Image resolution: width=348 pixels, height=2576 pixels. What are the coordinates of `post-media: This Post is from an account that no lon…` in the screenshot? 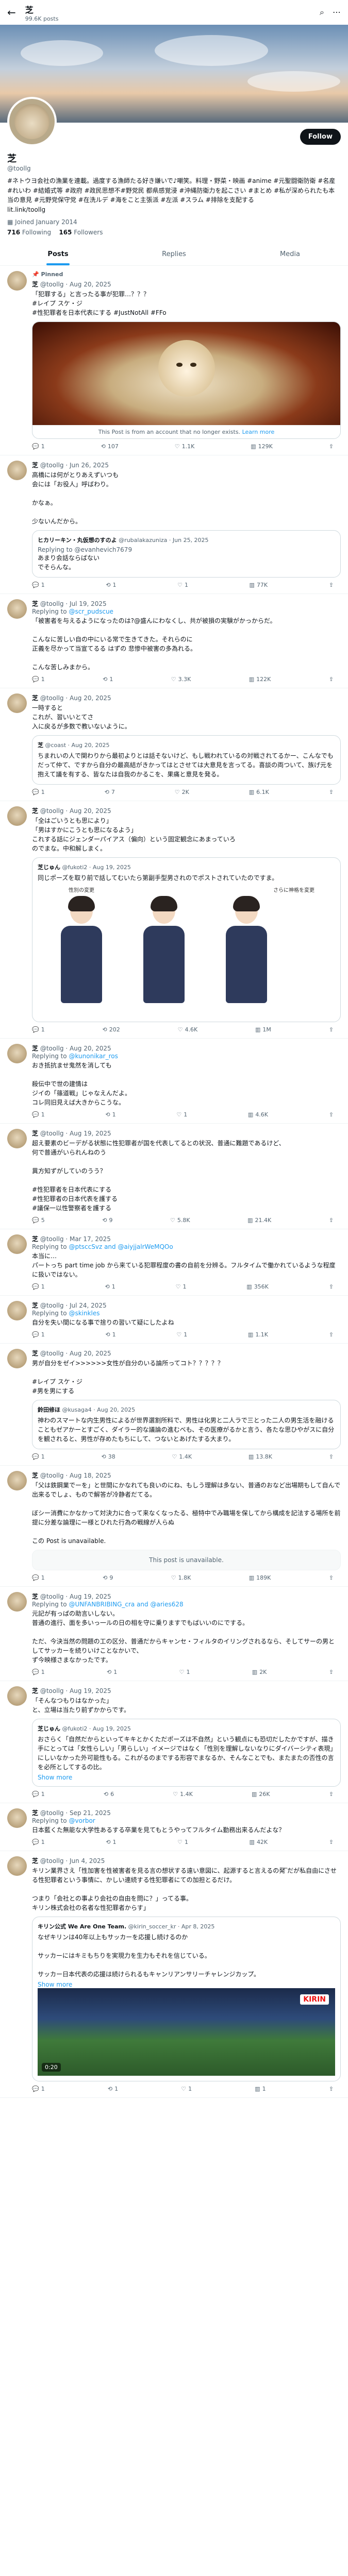 It's located at (186, 380).